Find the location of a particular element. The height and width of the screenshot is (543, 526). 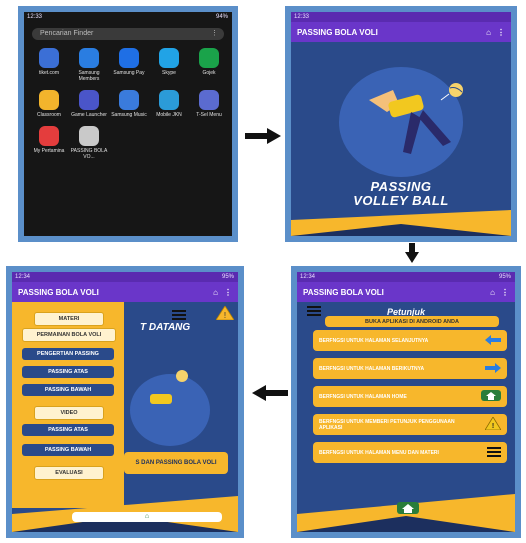

drawer-item-video: VIDEO is located at coordinates (69, 413).